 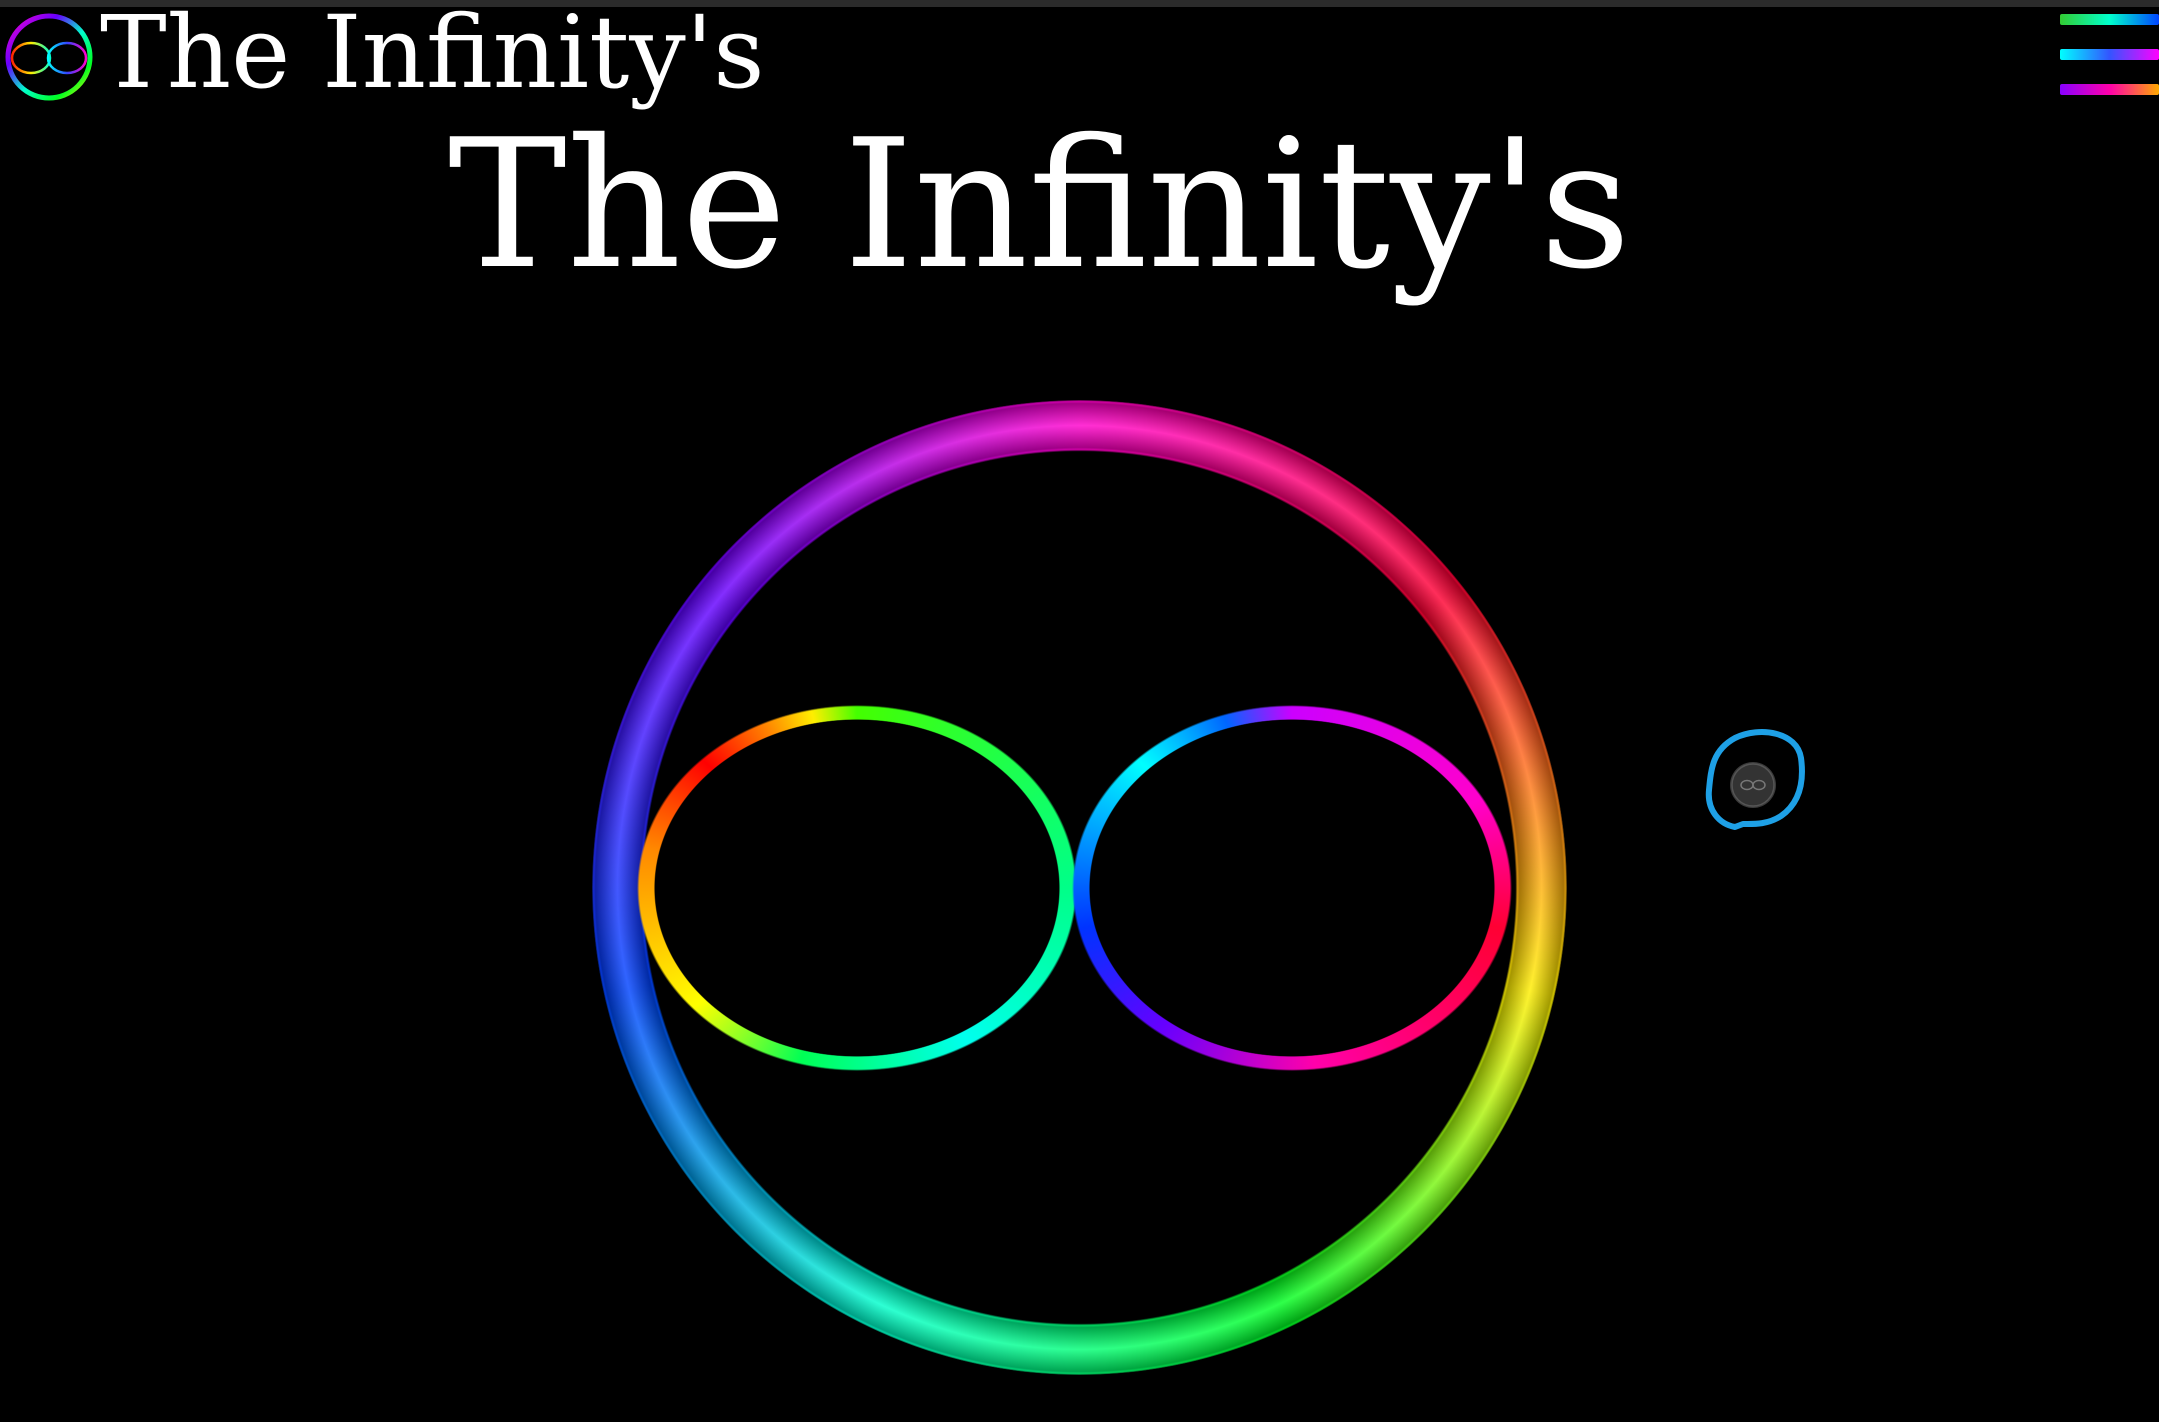 I want to click on infinity-left-loop, so click(x=857, y=888).